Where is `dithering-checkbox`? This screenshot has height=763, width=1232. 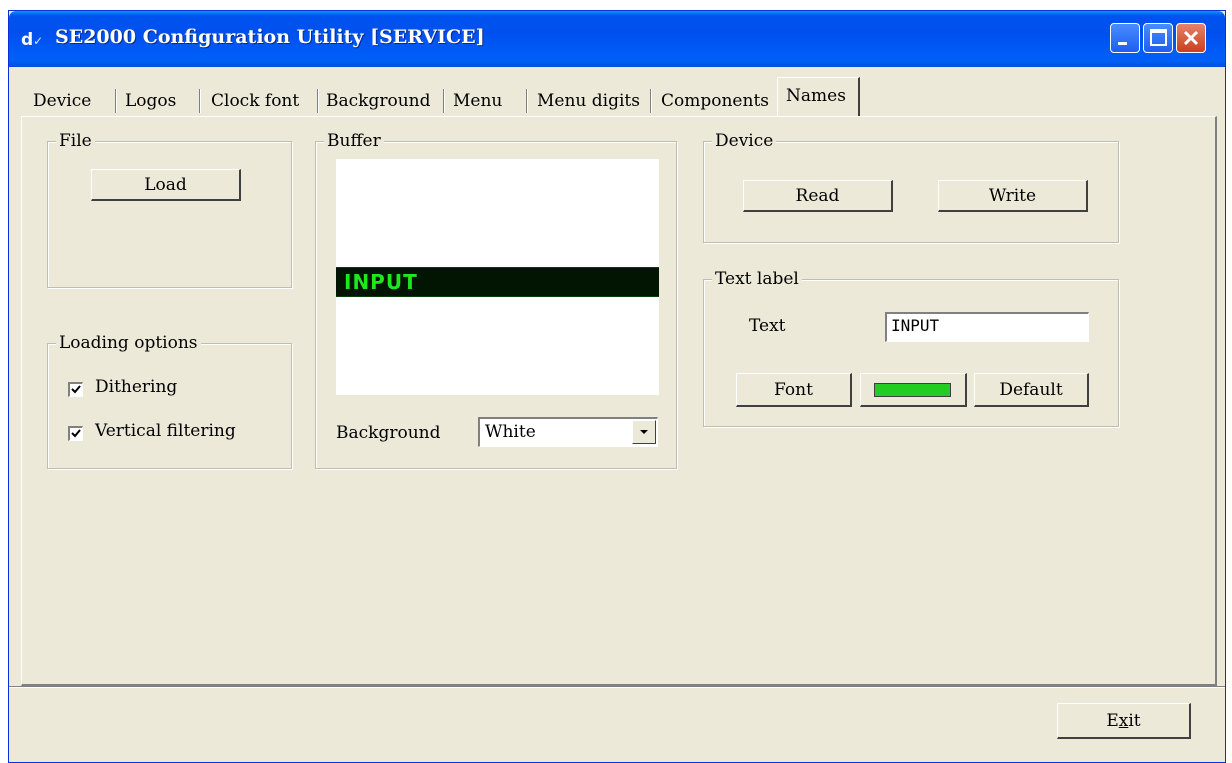 dithering-checkbox is located at coordinates (75, 389).